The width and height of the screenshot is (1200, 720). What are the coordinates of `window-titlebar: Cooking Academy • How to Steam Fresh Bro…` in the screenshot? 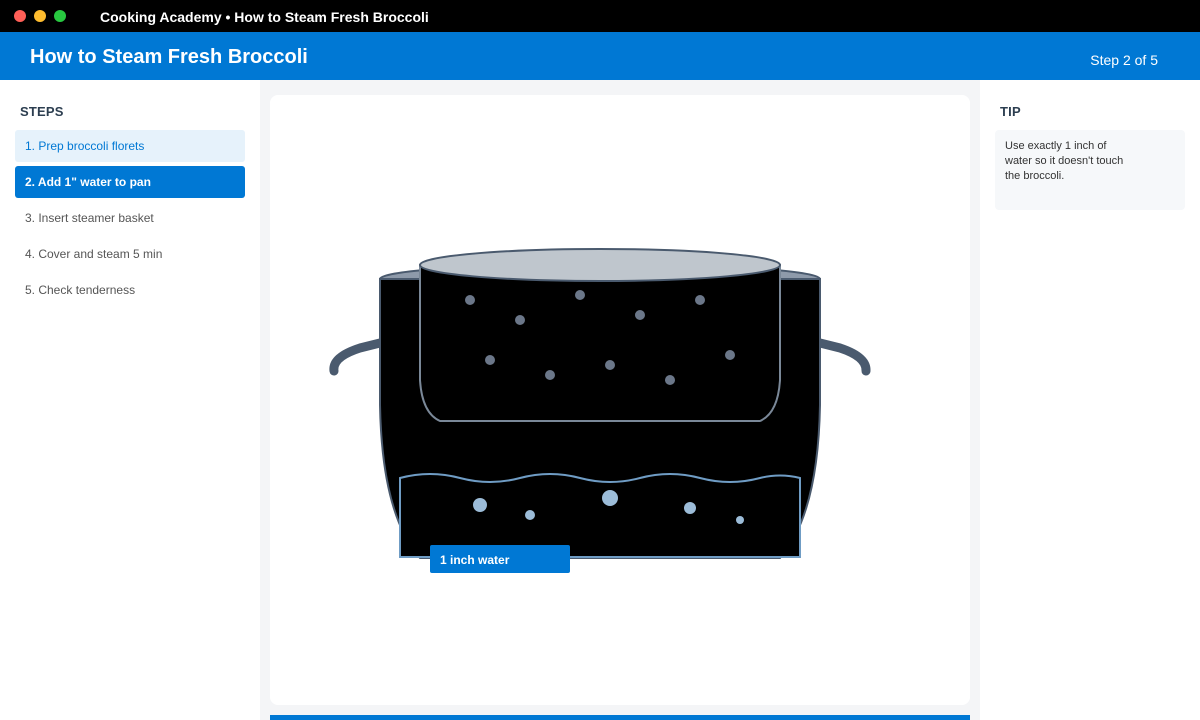 It's located at (600, 16).